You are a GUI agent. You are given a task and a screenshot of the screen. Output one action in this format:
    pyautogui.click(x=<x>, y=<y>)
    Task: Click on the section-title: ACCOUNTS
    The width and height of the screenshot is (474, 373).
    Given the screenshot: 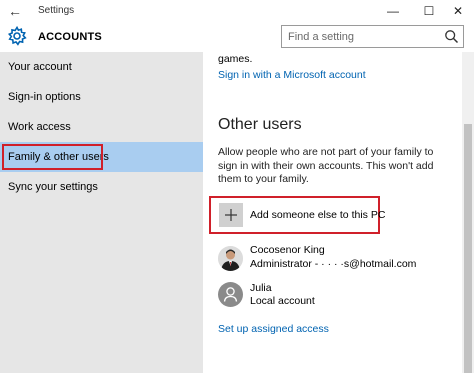 What is the action you would take?
    pyautogui.click(x=70, y=37)
    